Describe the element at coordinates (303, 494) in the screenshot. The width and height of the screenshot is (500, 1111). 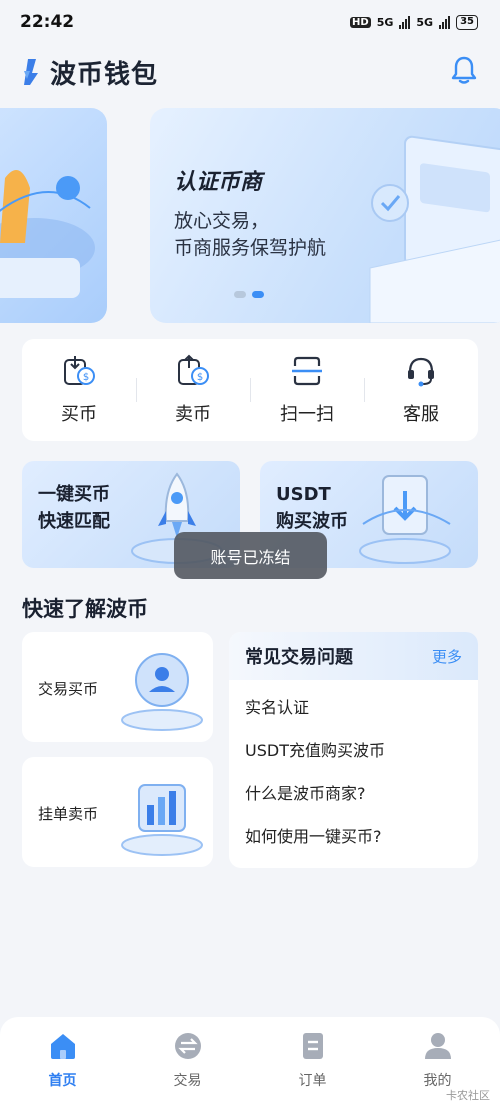
I see `promo-line-1: USDT` at that location.